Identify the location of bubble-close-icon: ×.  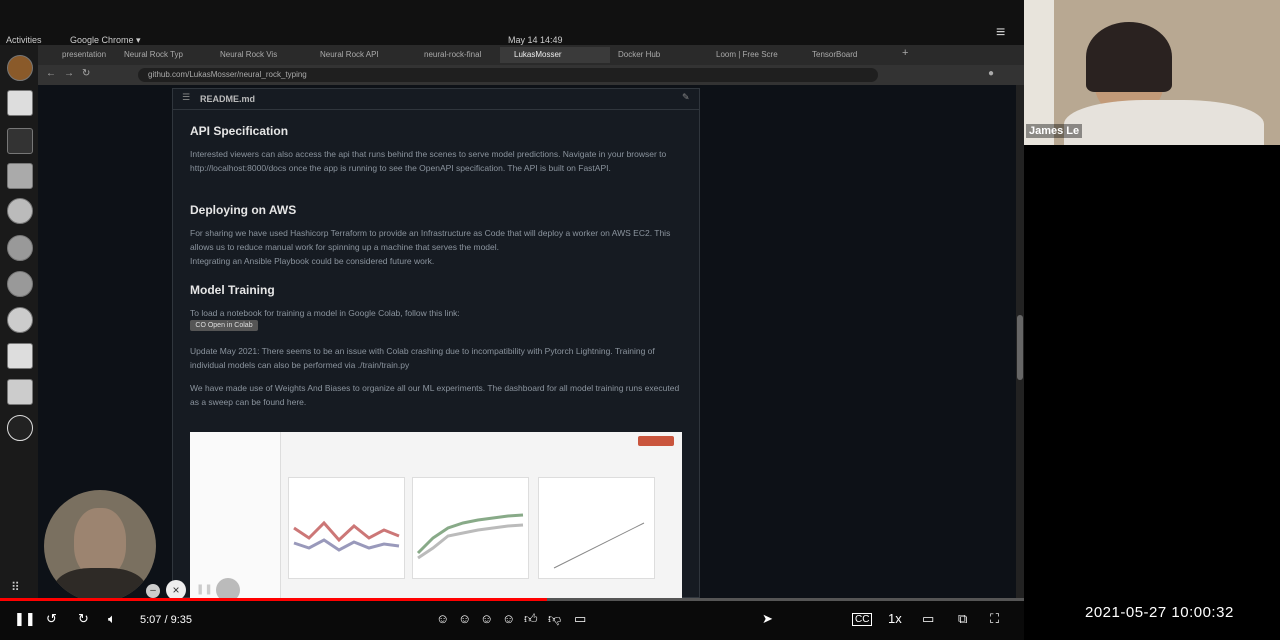
(176, 590).